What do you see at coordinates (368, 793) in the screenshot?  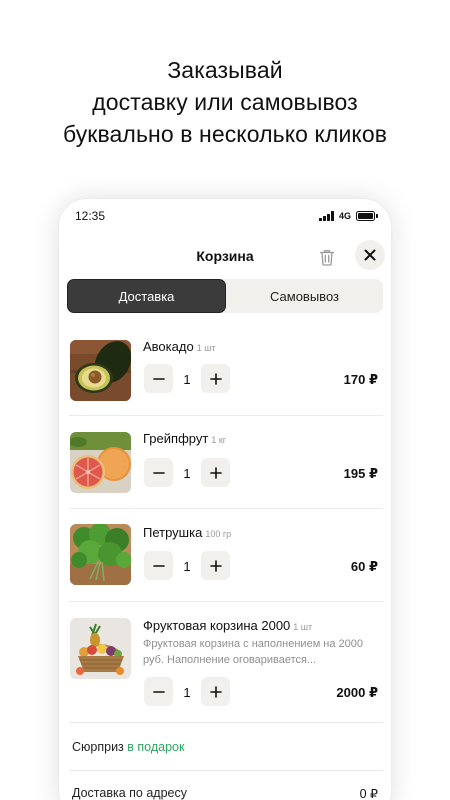 I see `delivery-cost: 0 ₽` at bounding box center [368, 793].